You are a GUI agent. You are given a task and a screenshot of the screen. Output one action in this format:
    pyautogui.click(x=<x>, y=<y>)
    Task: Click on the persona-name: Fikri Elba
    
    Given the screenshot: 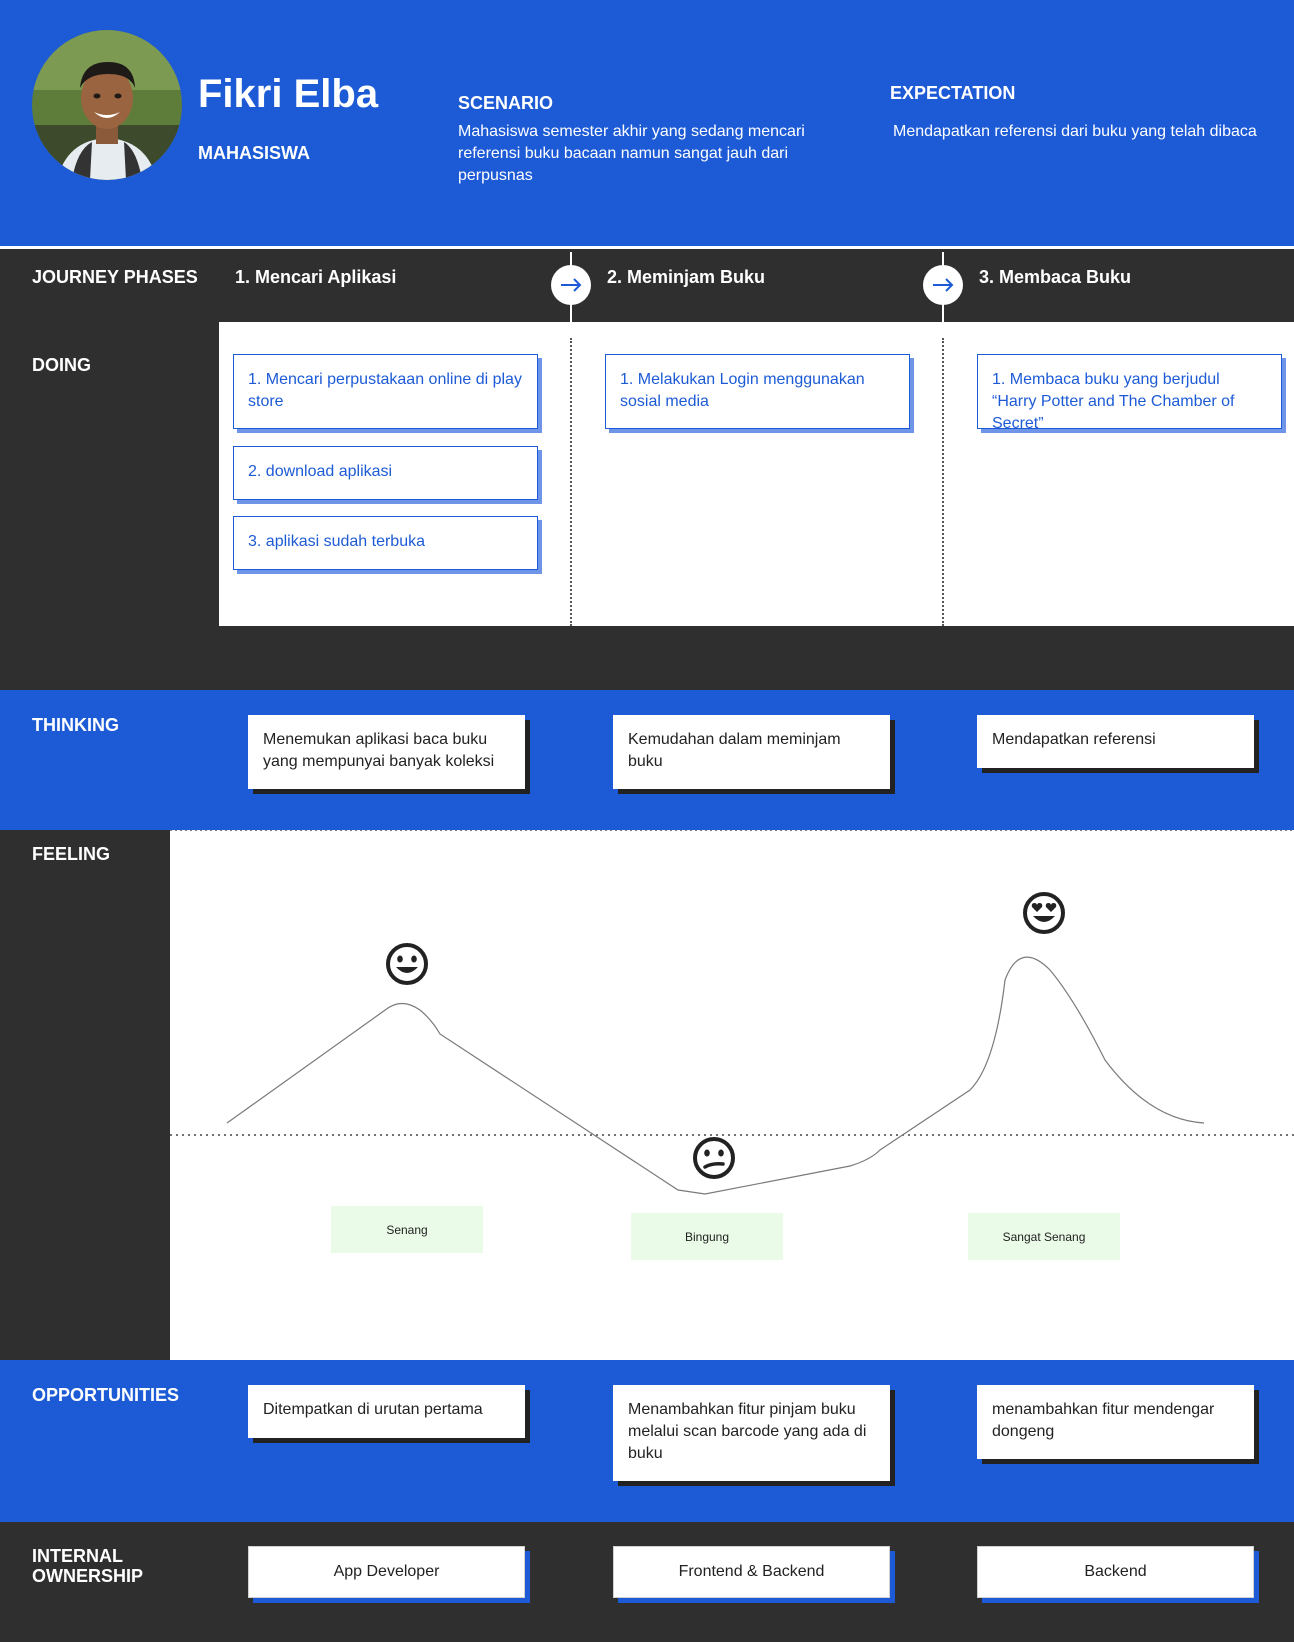 What is the action you would take?
    pyautogui.click(x=288, y=94)
    